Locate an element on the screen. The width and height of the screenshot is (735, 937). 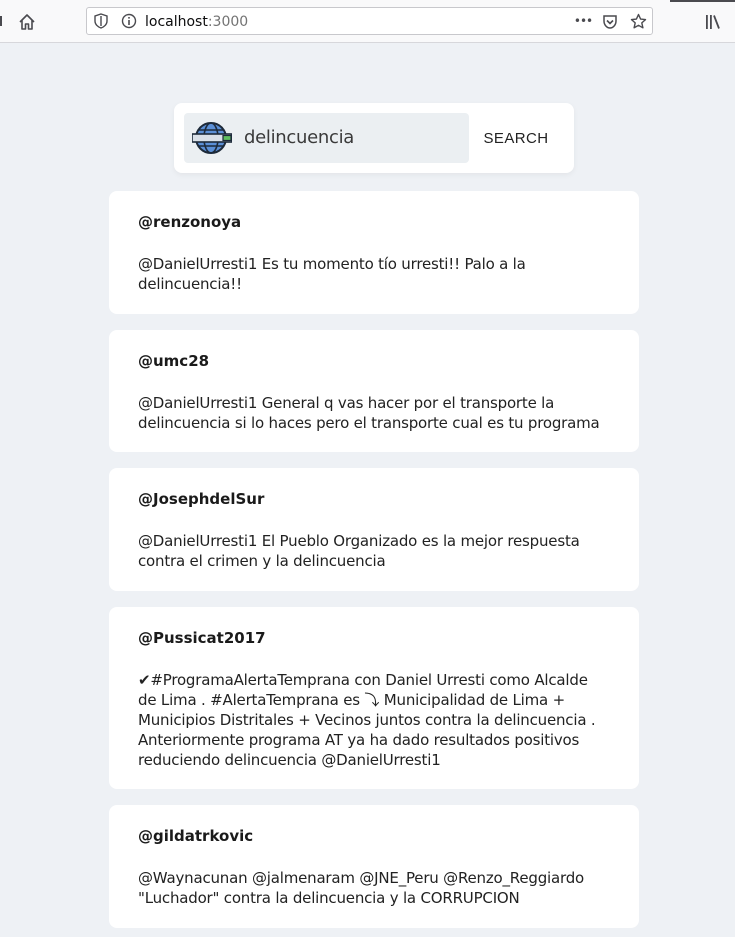
url-port: :3000 is located at coordinates (228, 22).